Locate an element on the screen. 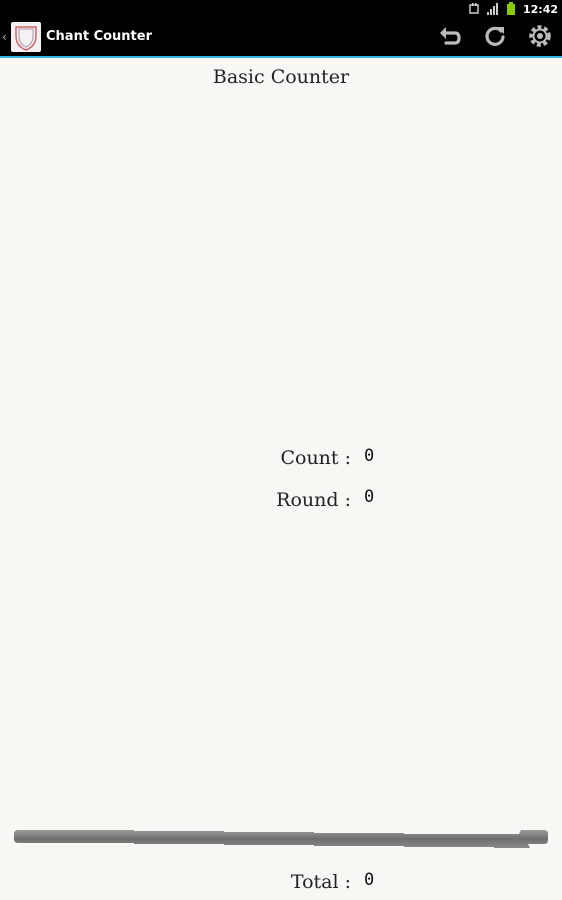  undo-icon is located at coordinates (450, 38).